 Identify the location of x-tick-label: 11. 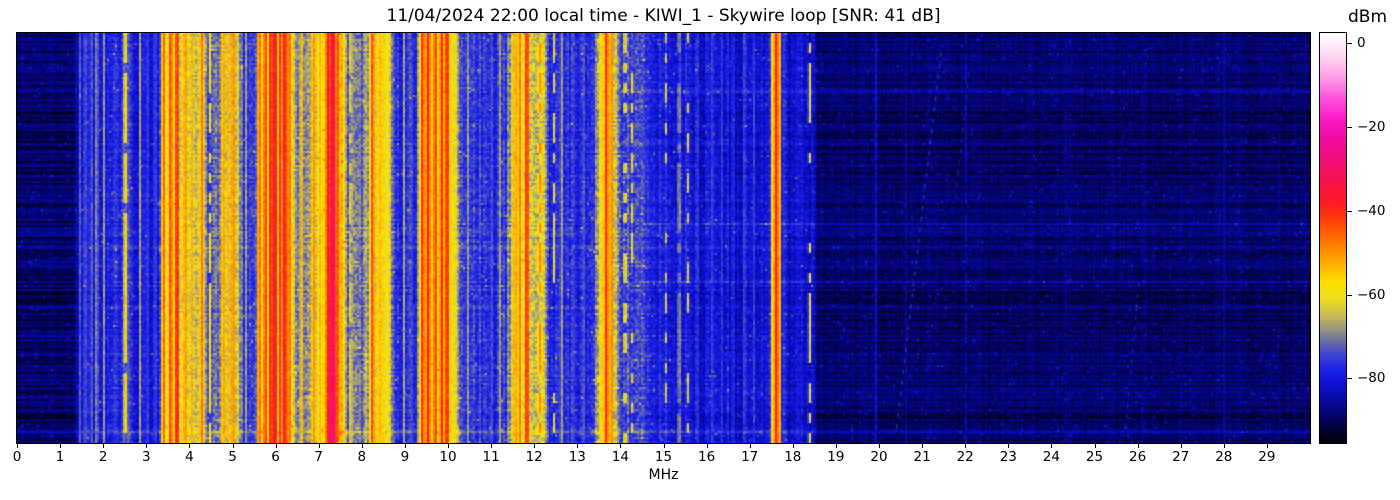
(491, 457).